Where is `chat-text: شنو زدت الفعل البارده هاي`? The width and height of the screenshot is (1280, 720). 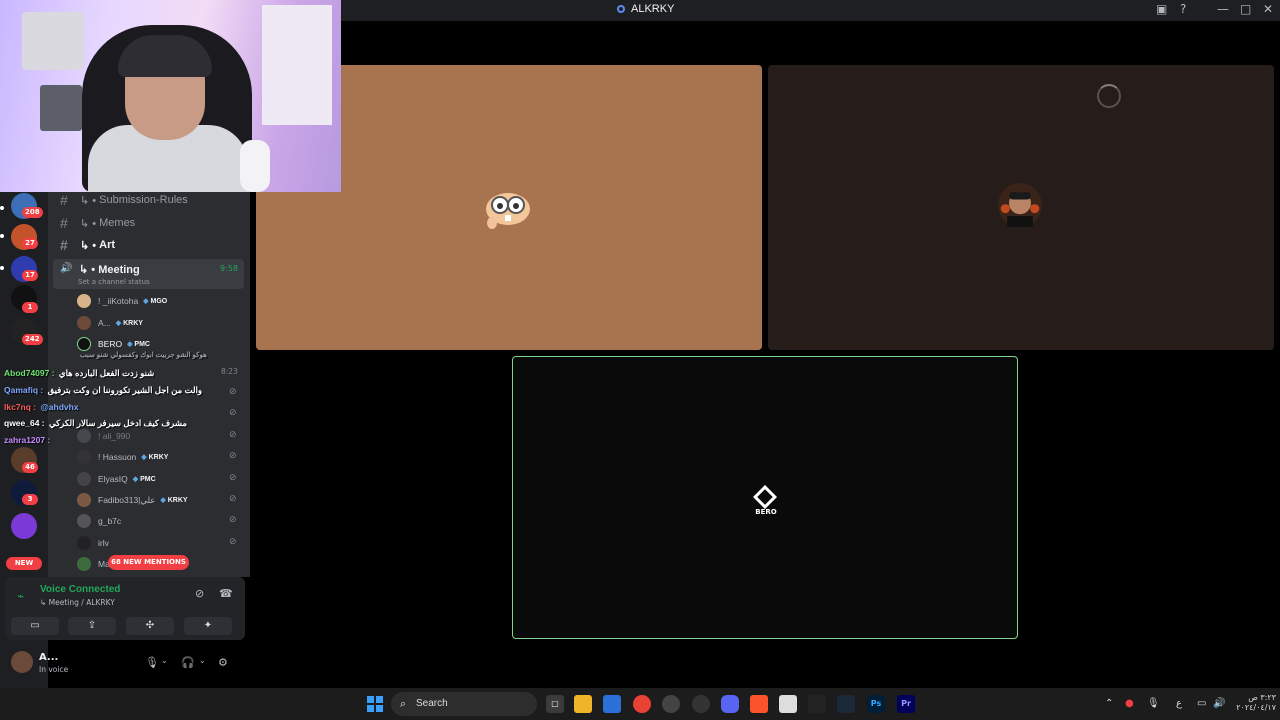
chat-text: شنو زدت الفعل البارده هاي is located at coordinates (106, 373).